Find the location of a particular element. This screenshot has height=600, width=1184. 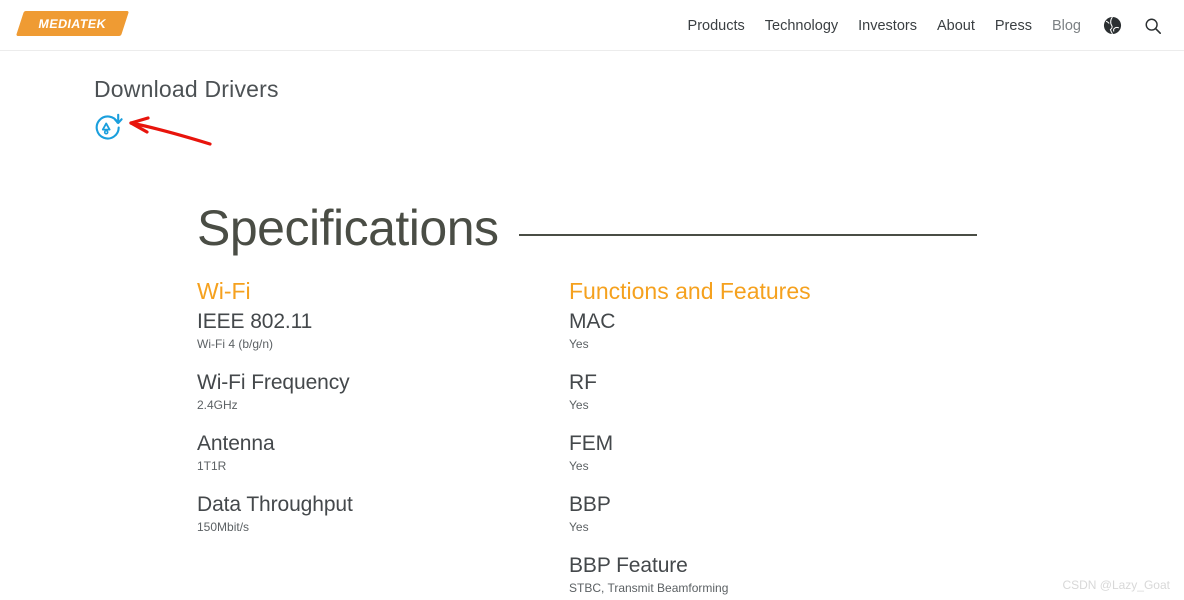

nav-item-about: About is located at coordinates (956, 26).